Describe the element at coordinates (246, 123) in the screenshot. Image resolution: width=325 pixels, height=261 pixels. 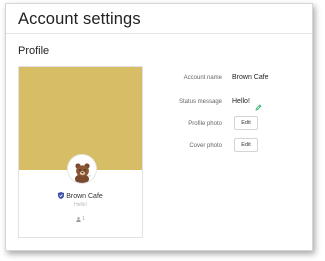
I see `edit-profile-photo-button: Edit` at that location.